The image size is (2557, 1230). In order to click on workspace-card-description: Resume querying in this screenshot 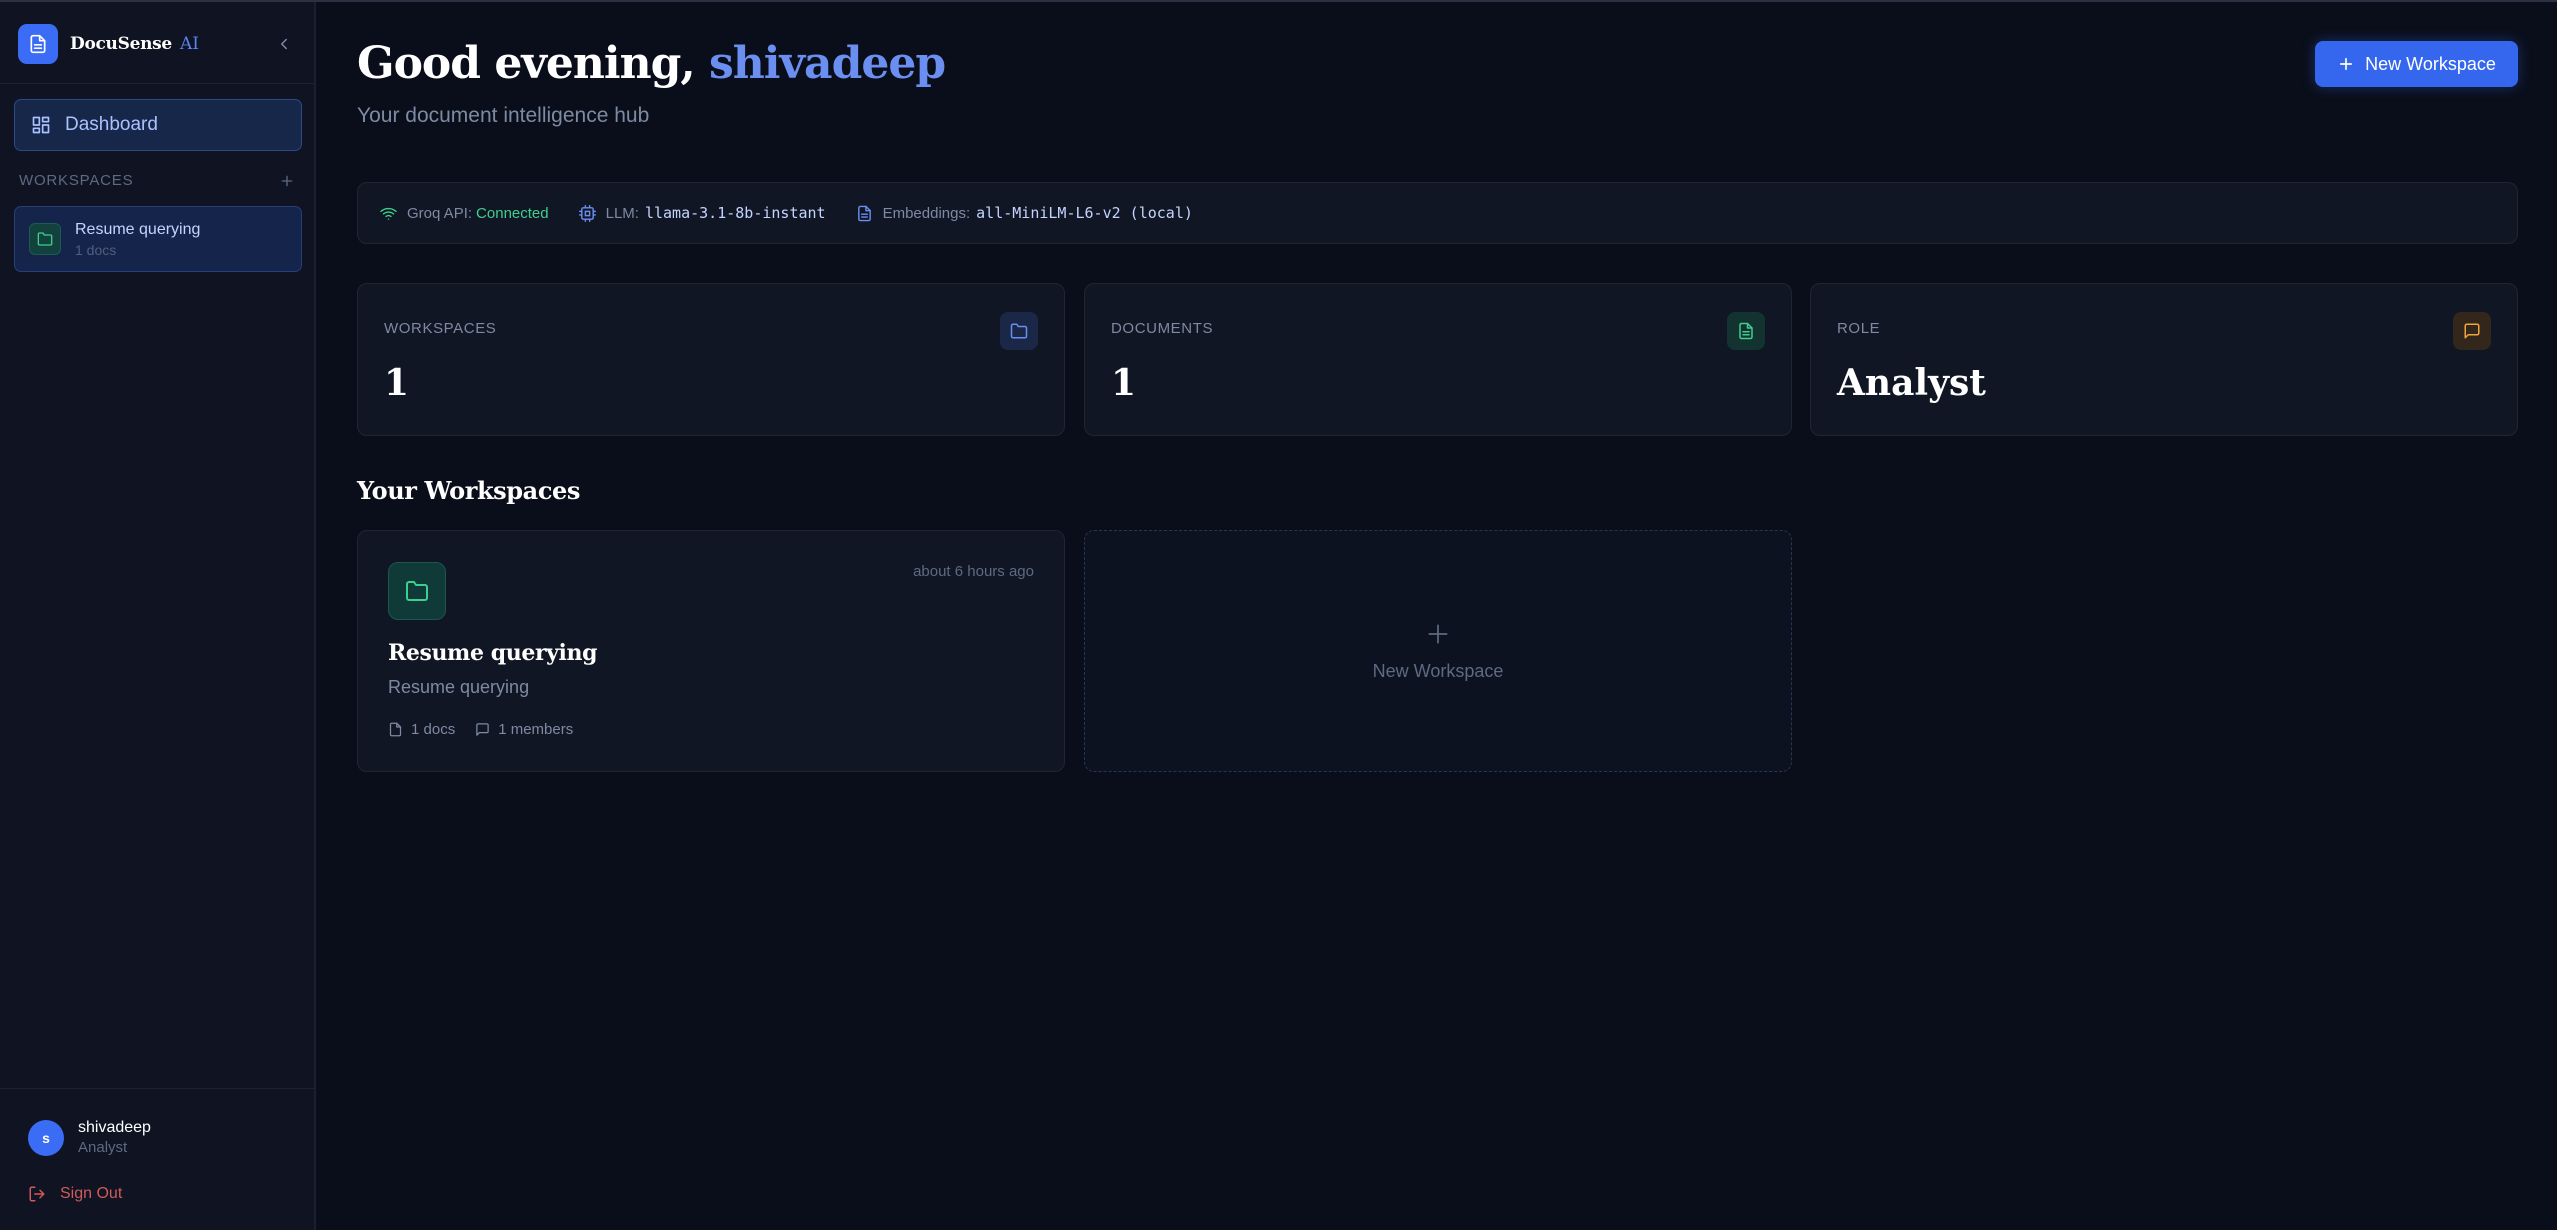, I will do `click(459, 687)`.